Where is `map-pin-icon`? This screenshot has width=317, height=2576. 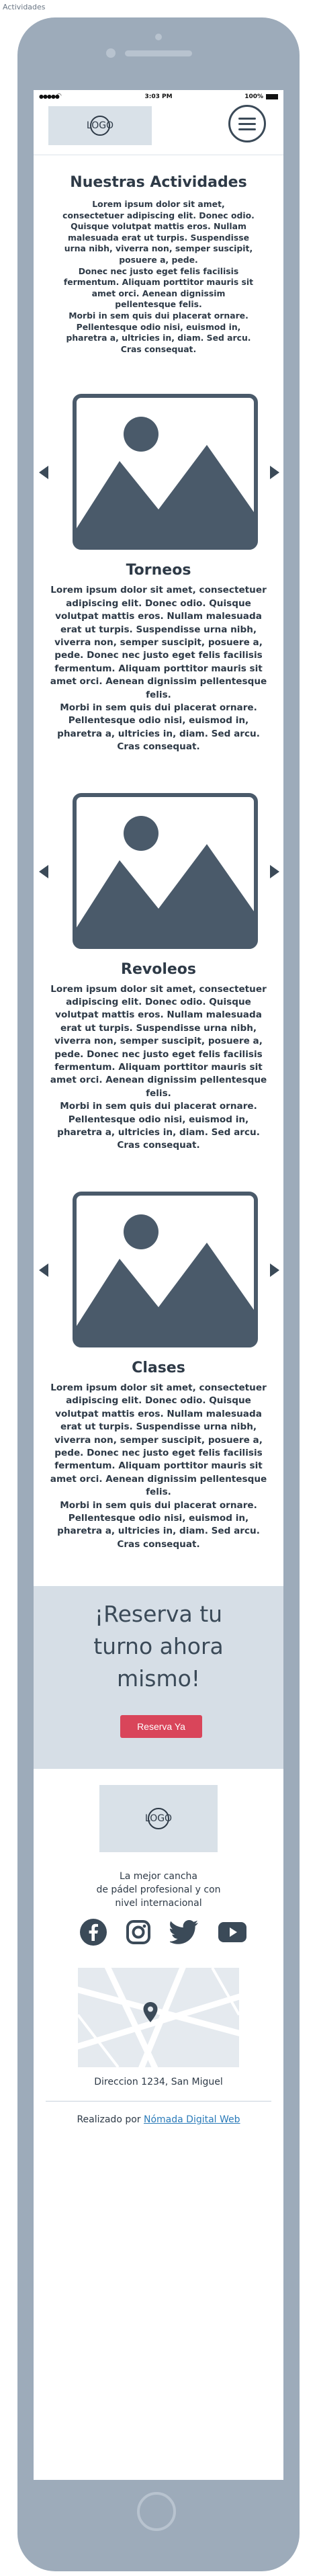 map-pin-icon is located at coordinates (150, 2012).